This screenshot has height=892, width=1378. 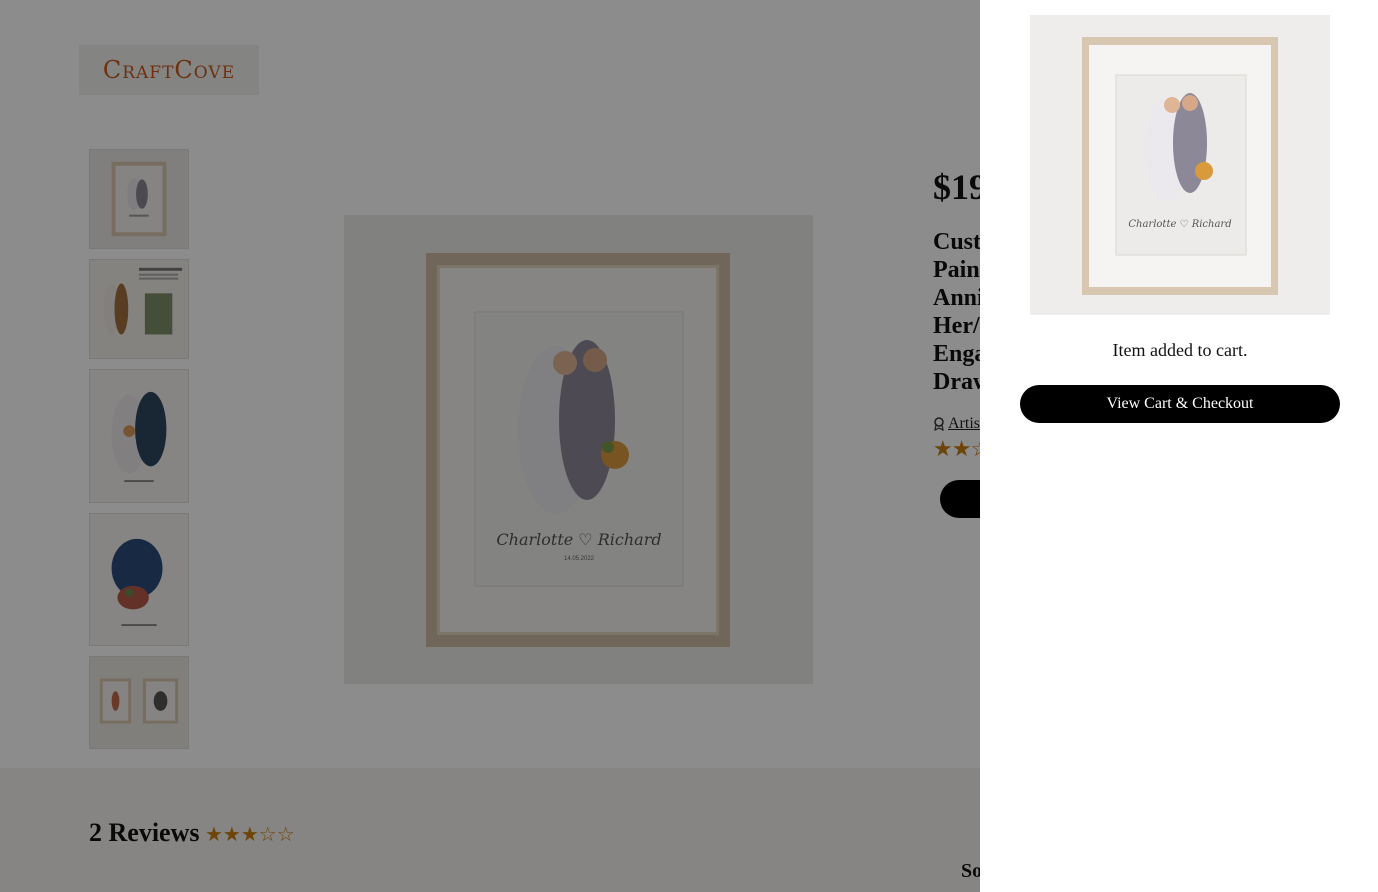 I want to click on thumbnail-names-text: Charlotte ♡ Richard, so click(x=1179, y=224).